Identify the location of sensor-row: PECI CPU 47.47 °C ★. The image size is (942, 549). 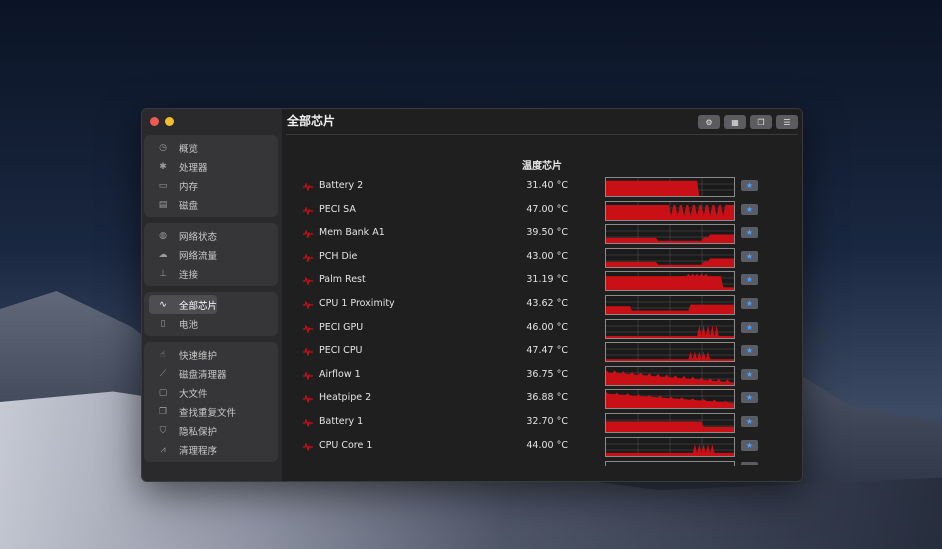
(542, 354).